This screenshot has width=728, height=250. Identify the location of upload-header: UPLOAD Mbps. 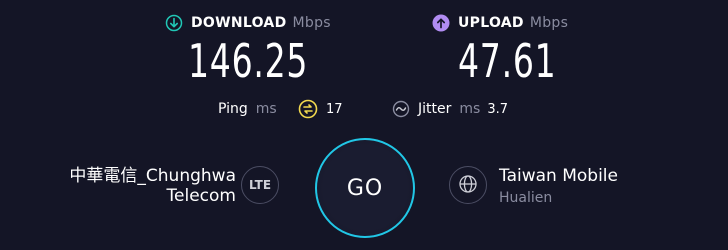
(500, 23).